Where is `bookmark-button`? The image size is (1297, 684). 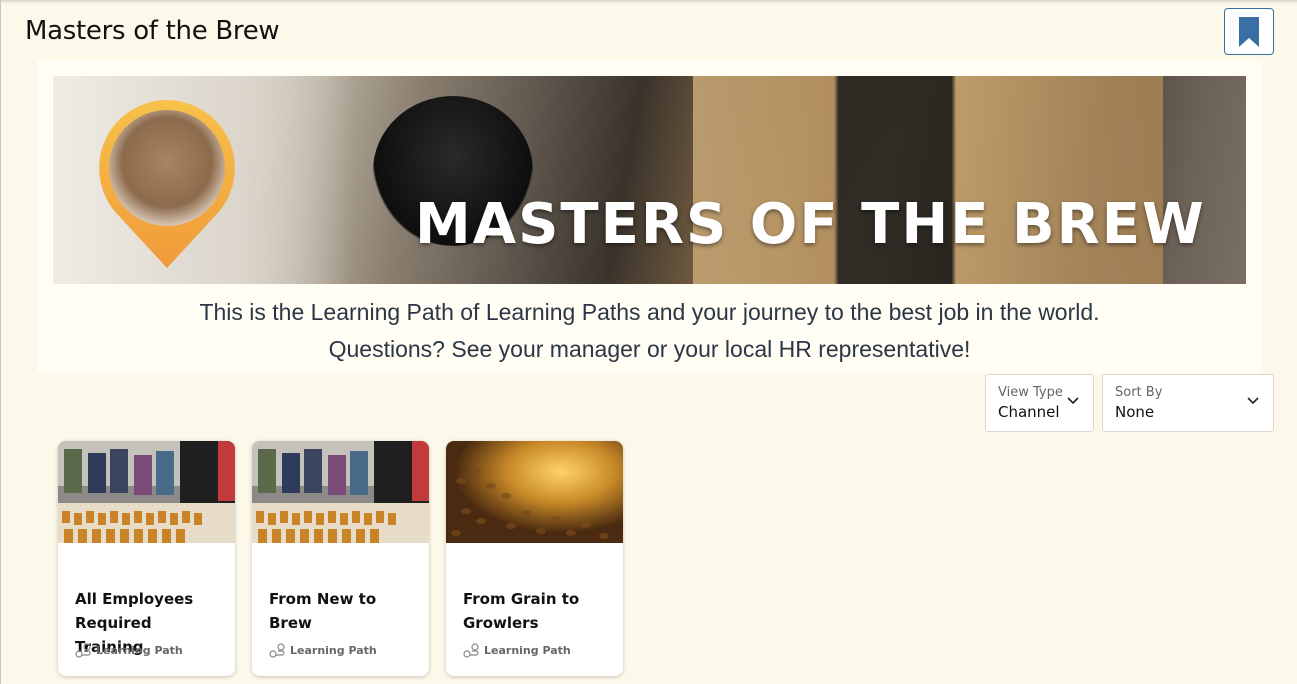
bookmark-button is located at coordinates (1249, 31).